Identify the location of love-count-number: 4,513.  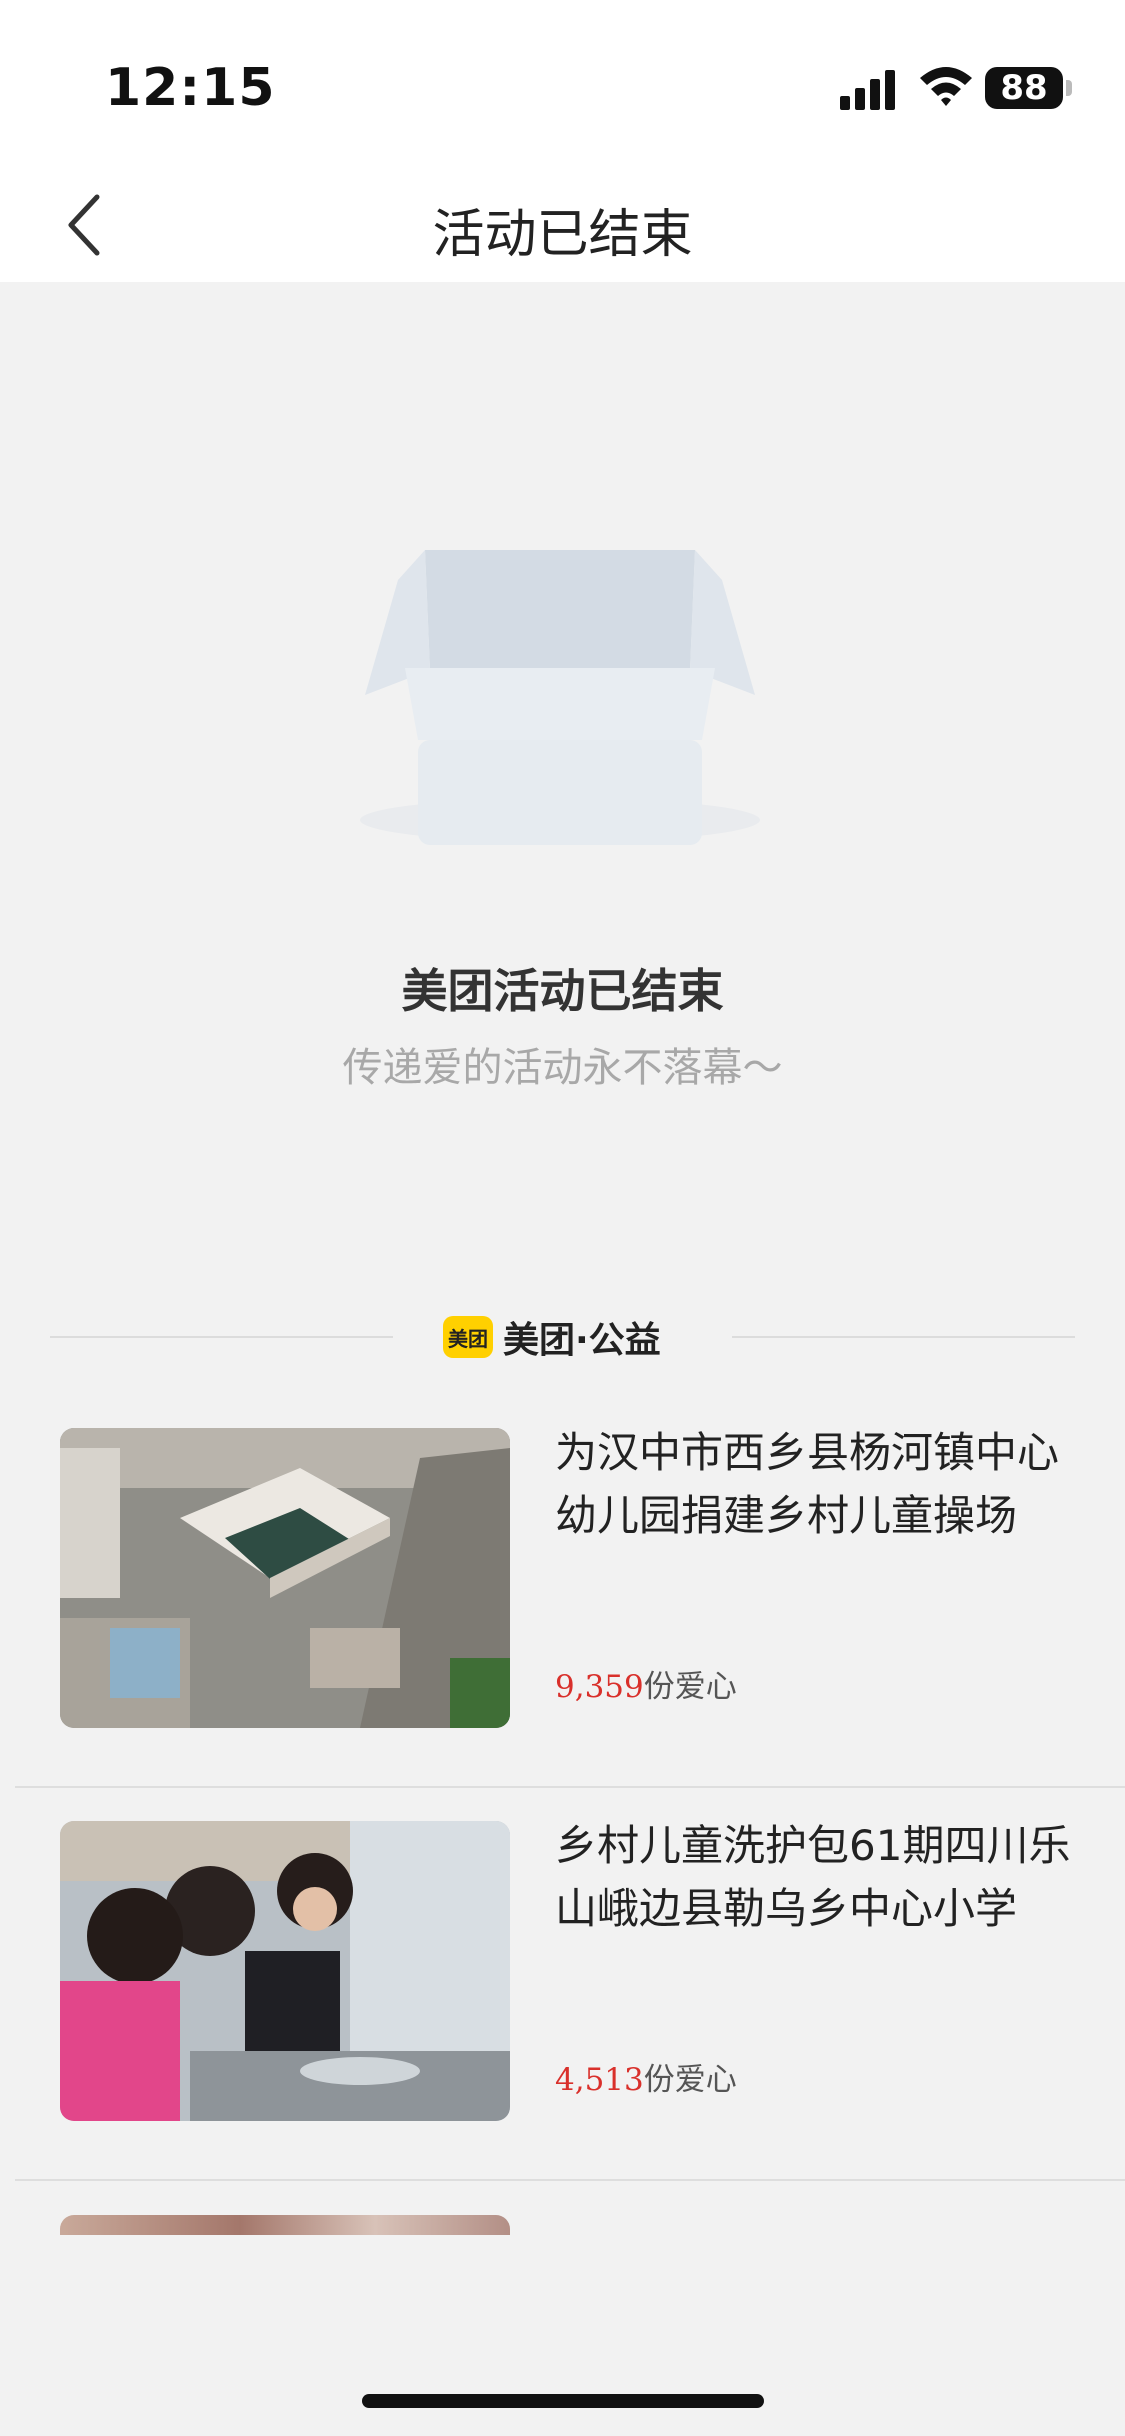
(599, 2080).